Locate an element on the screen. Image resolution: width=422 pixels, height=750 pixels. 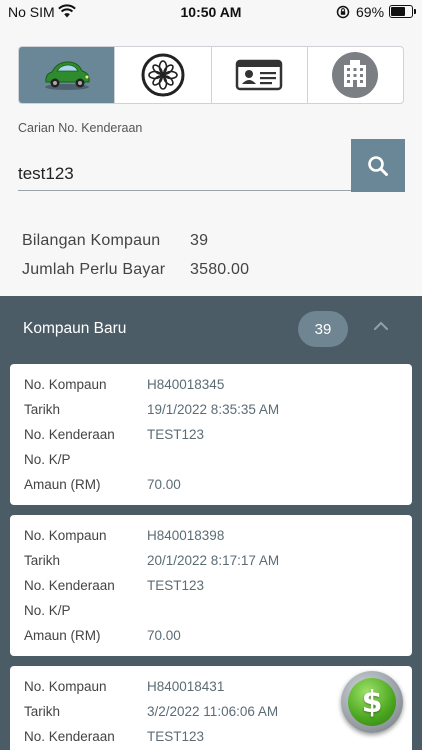
car-icon is located at coordinates (67, 75).